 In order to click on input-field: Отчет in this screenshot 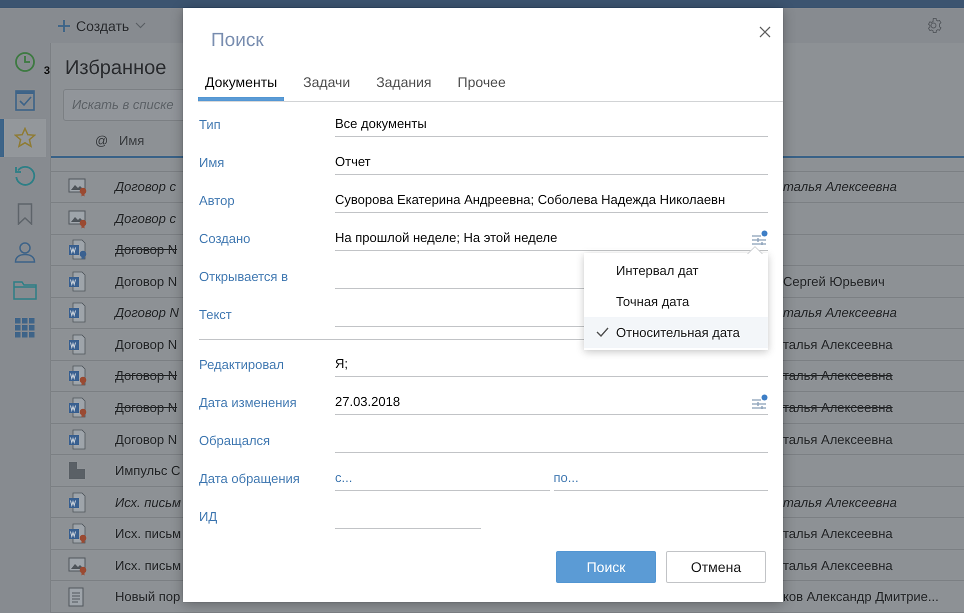, I will do `click(551, 162)`.